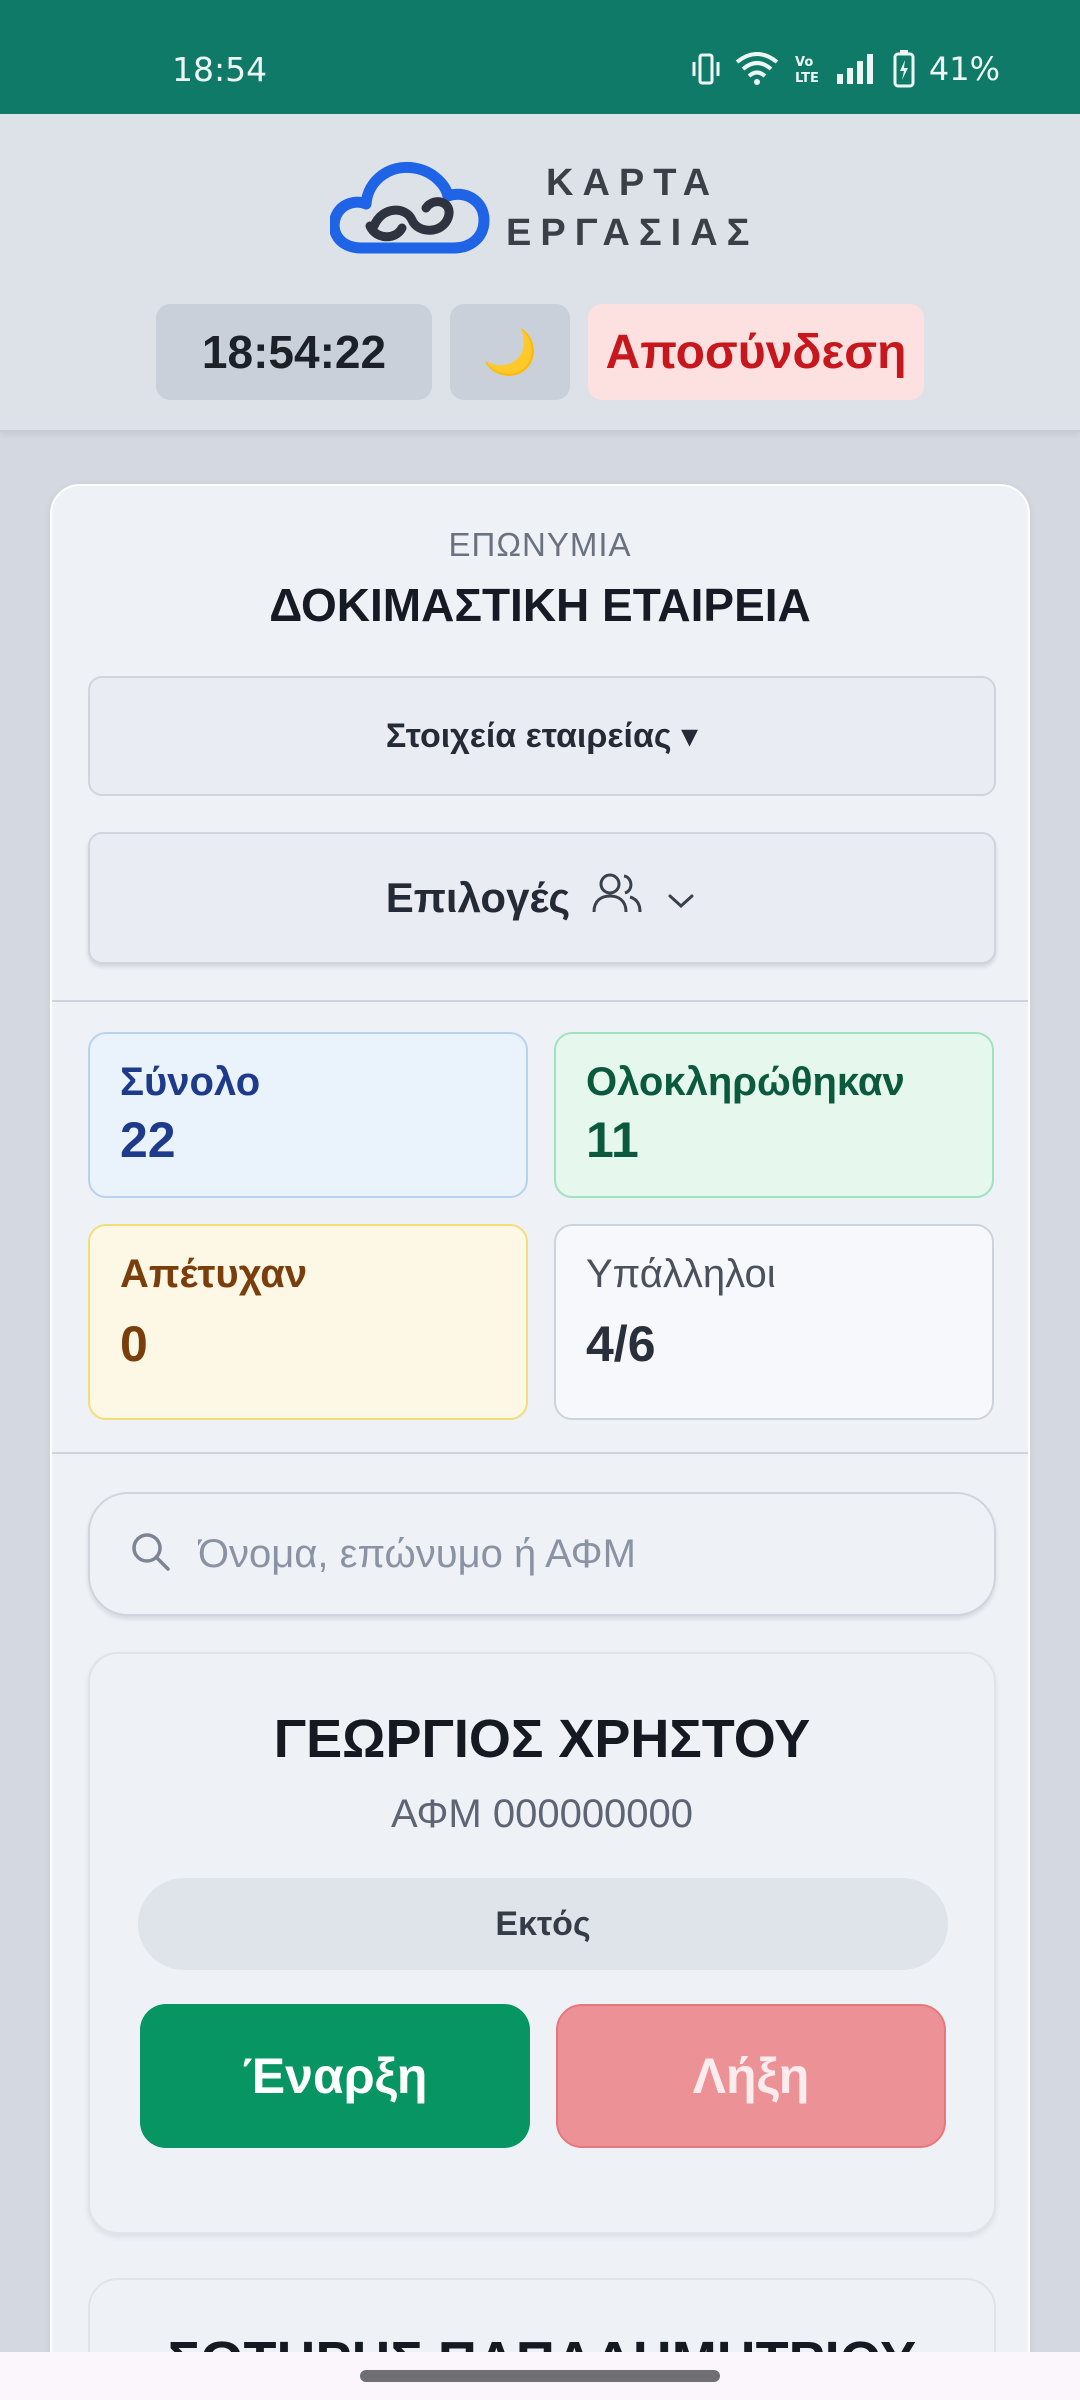 Image resolution: width=1080 pixels, height=2400 pixels. Describe the element at coordinates (478, 897) in the screenshot. I see `options-label: Επιλογές` at that location.